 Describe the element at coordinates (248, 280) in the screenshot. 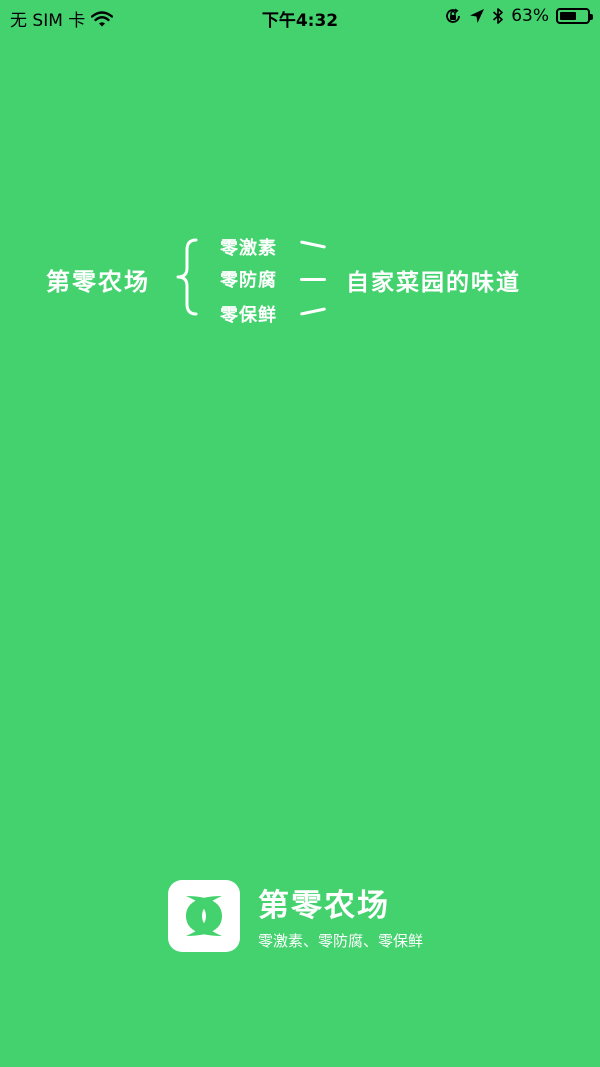

I see `feature-zero-preservative: 零防腐` at that location.